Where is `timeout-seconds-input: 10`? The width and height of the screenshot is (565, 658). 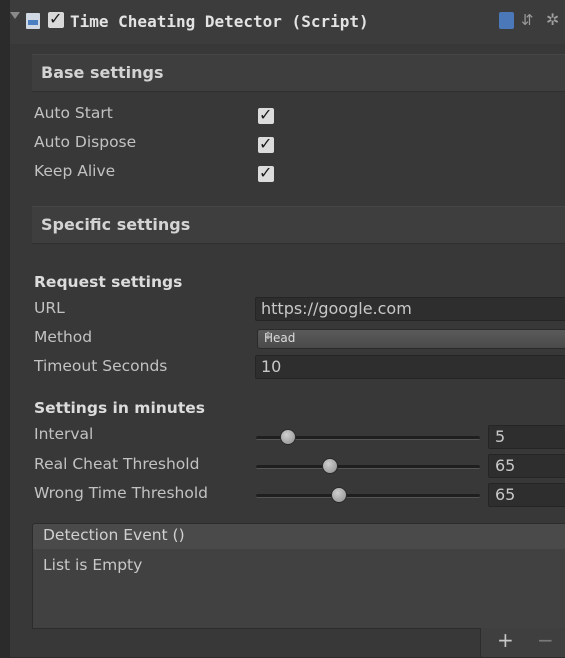 timeout-seconds-input: 10 is located at coordinates (410, 367).